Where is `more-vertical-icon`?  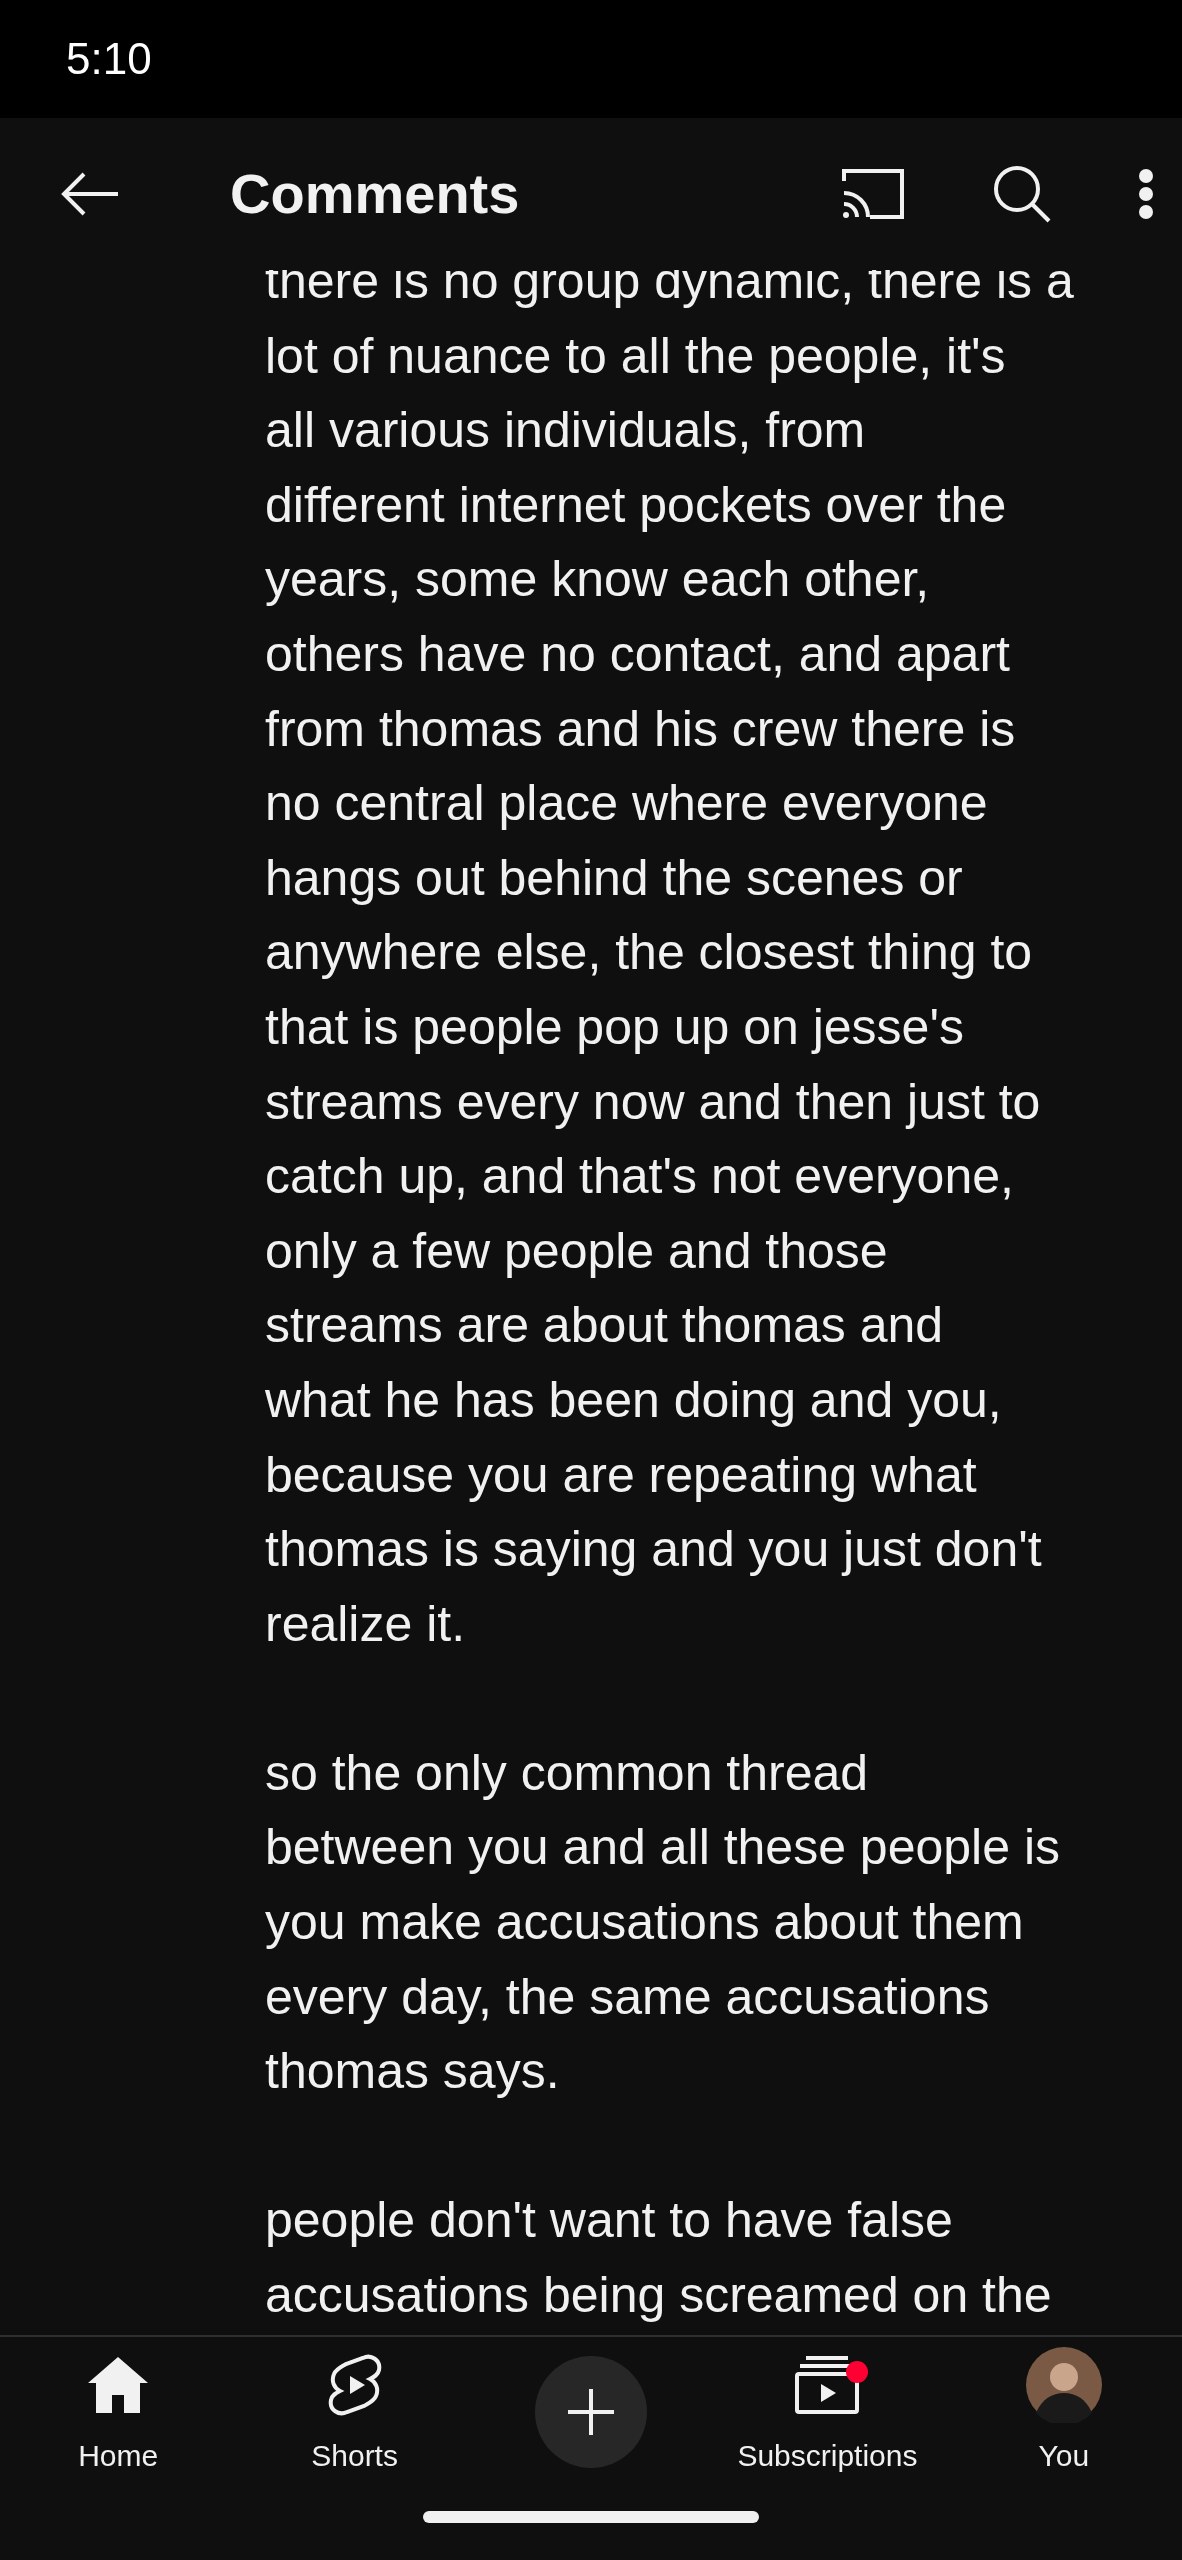
more-vertical-icon is located at coordinates (1146, 194).